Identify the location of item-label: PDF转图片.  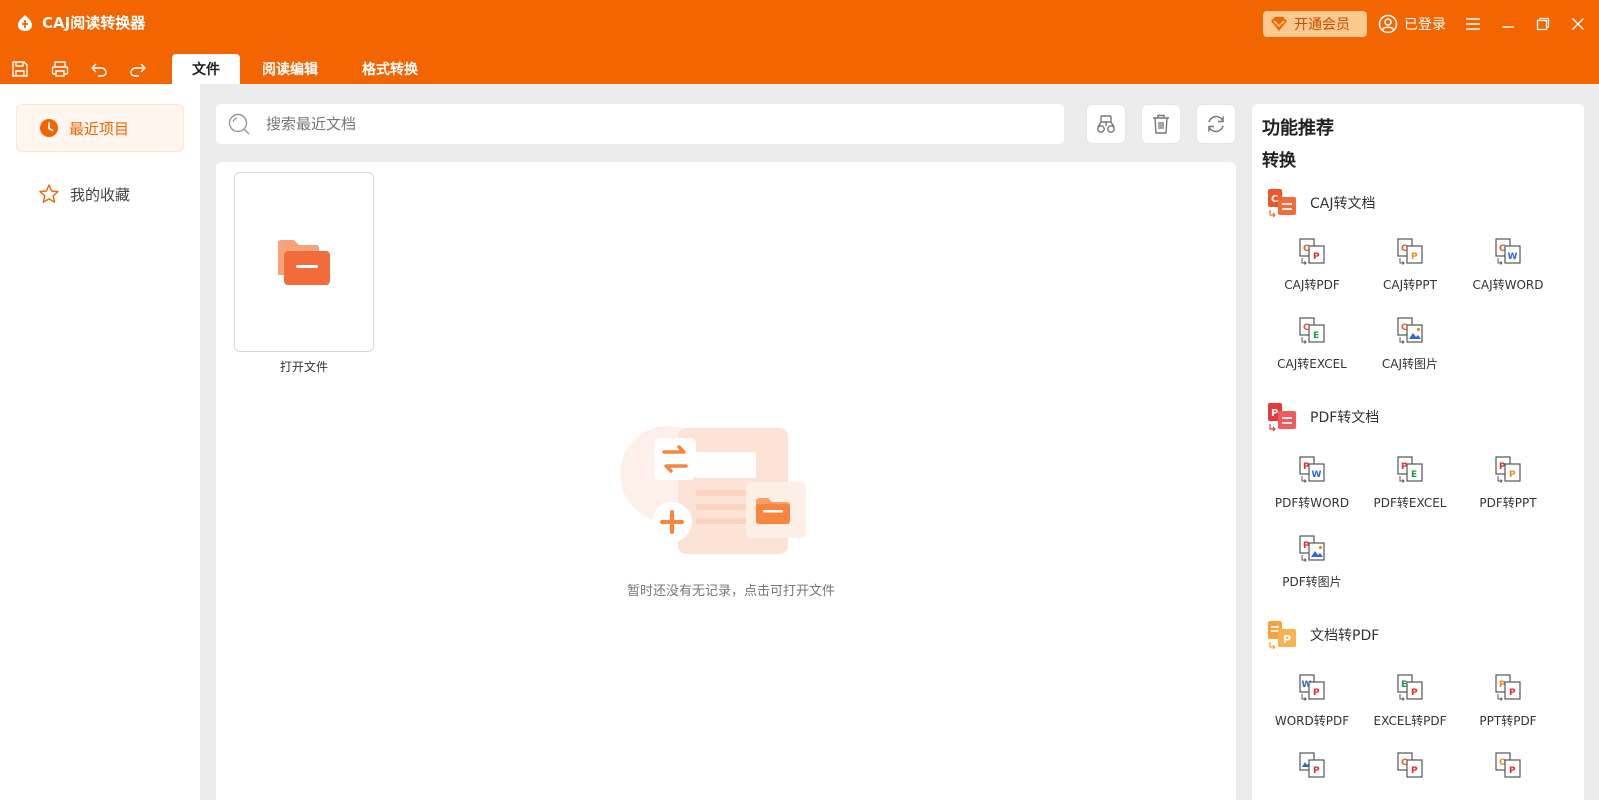
(1312, 582).